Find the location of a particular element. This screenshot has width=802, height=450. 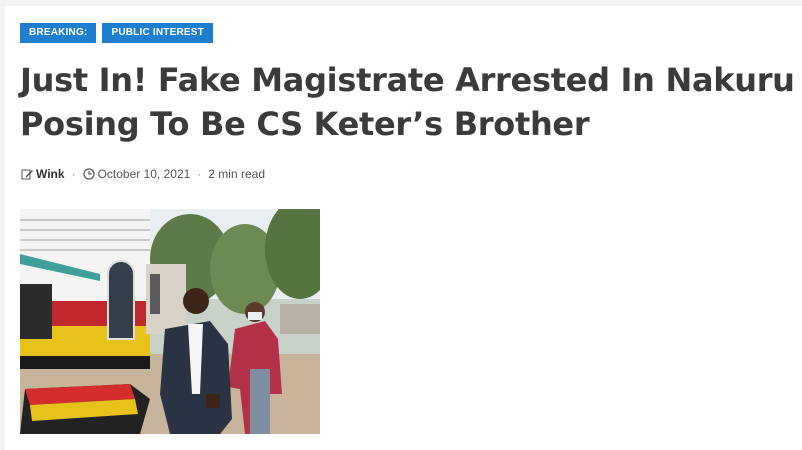

badge-breaking: BREAKING: is located at coordinates (58, 33).